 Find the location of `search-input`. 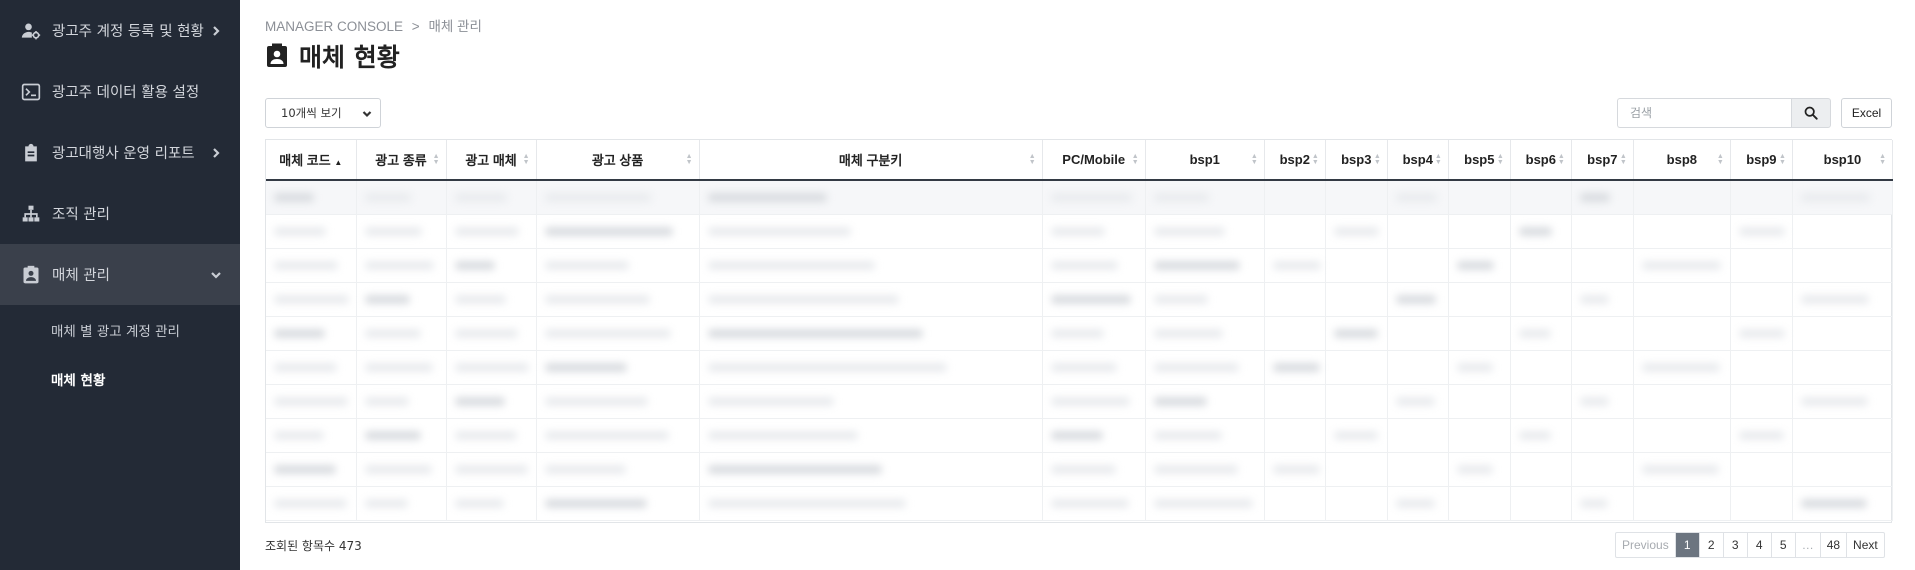

search-input is located at coordinates (1704, 113).